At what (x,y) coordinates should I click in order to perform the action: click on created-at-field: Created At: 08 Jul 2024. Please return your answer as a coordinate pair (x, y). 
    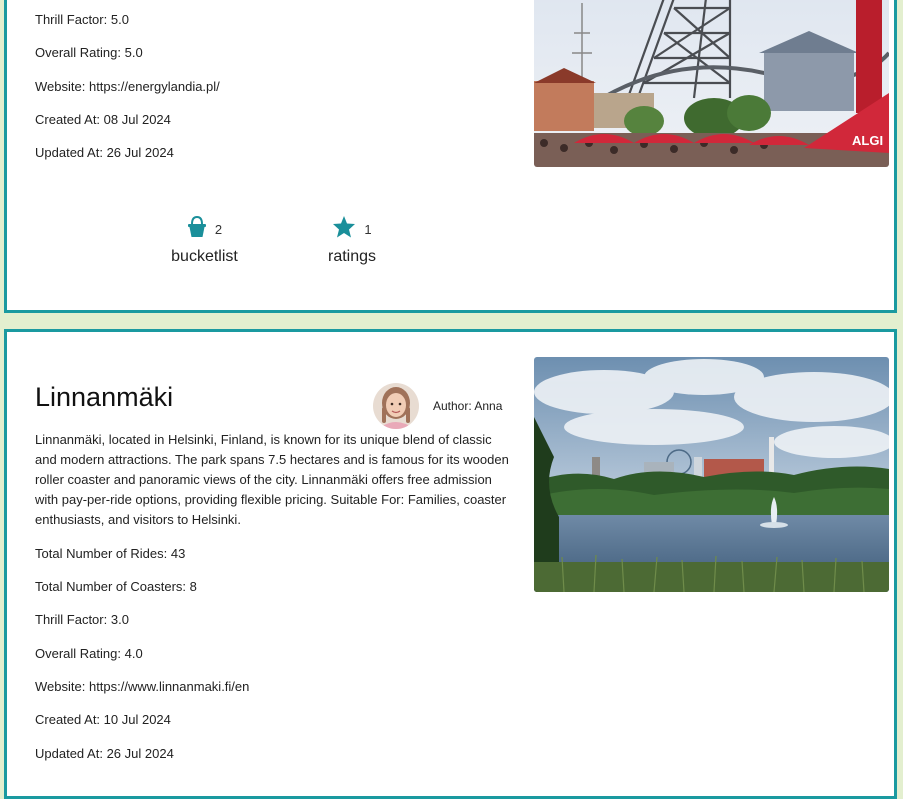
    Looking at the image, I should click on (103, 119).